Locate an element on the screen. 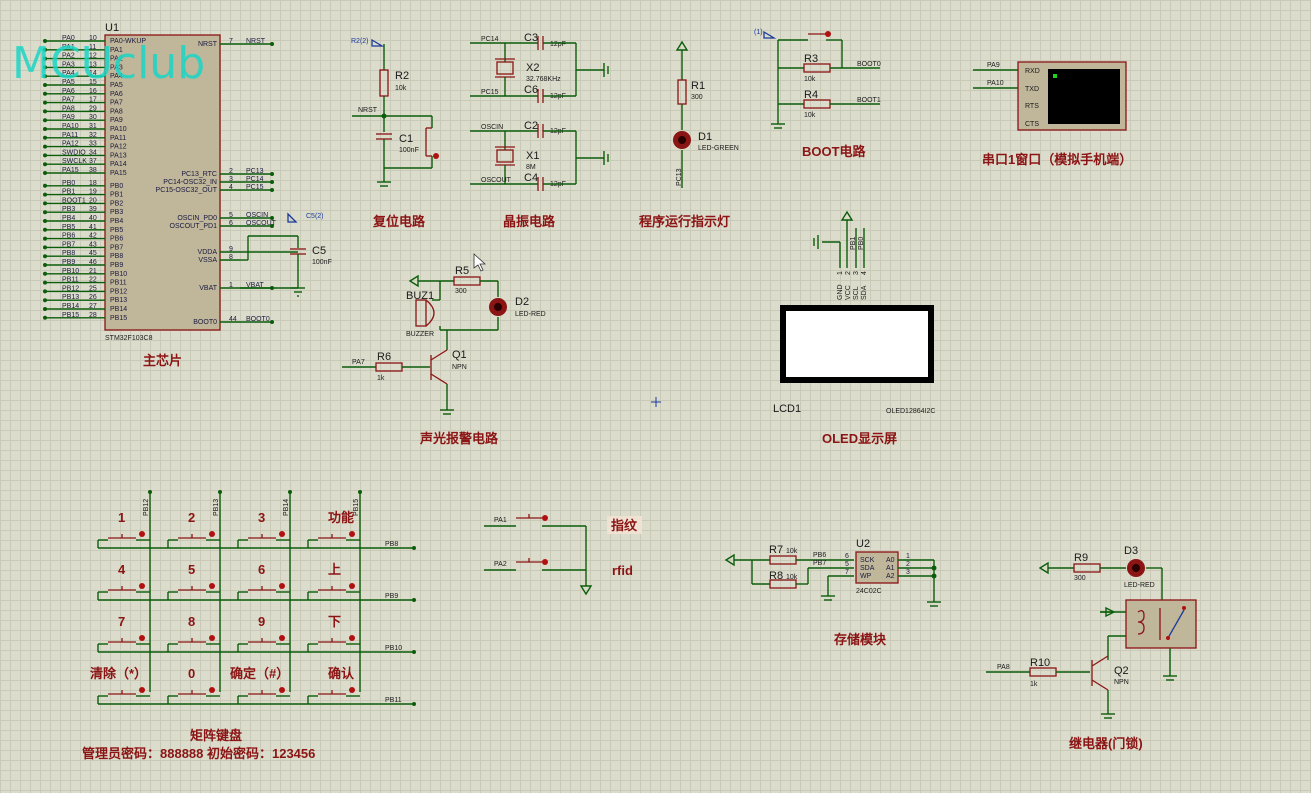 The height and width of the screenshot is (793, 1311). r4-resistor is located at coordinates (817, 104).